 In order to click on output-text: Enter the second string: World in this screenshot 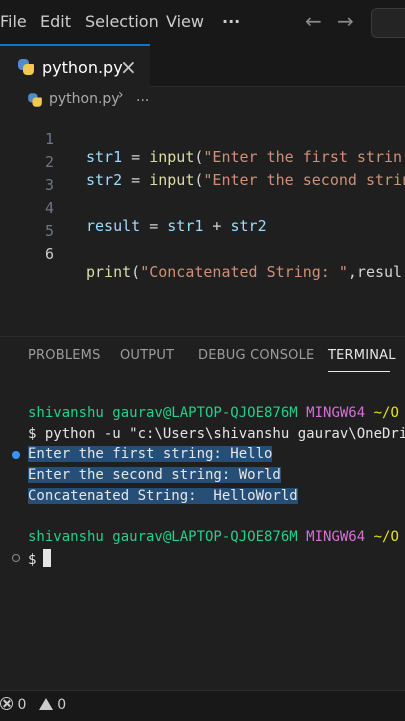, I will do `click(154, 475)`.